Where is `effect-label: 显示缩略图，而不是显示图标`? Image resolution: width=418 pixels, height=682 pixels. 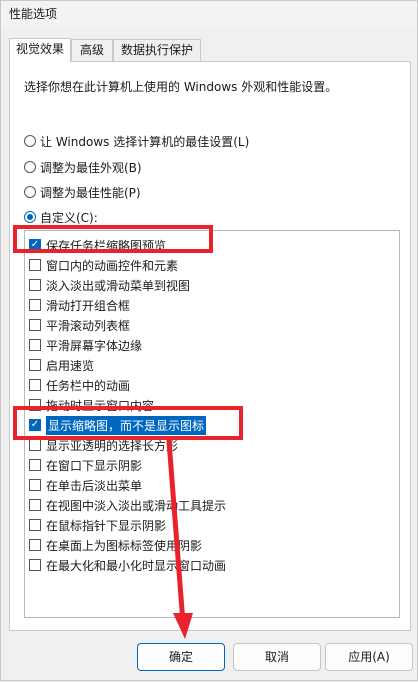
effect-label: 显示缩略图，而不是显示图标 is located at coordinates (126, 425).